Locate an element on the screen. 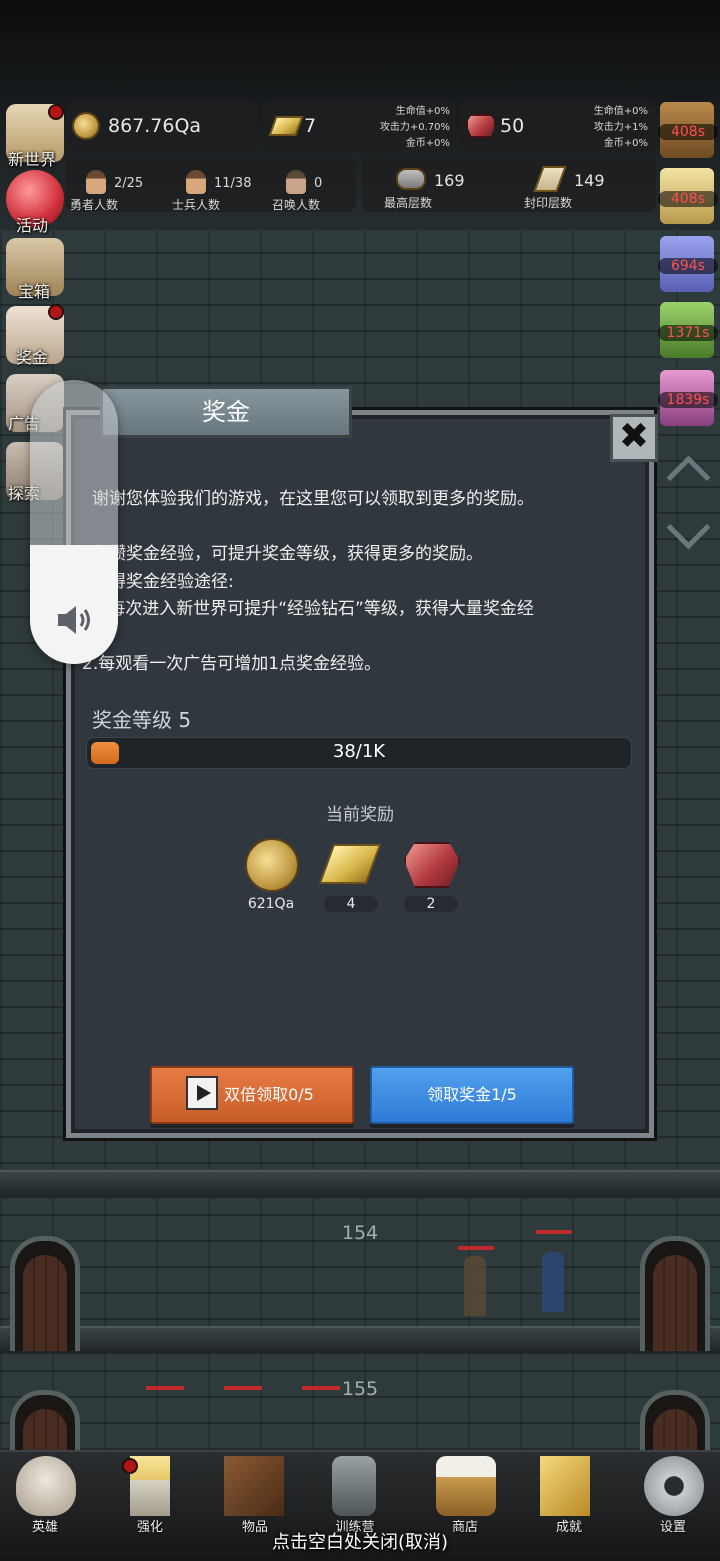 The height and width of the screenshot is (1561, 720). bonus-level-label: 奖金等级 5 is located at coordinates (142, 720).